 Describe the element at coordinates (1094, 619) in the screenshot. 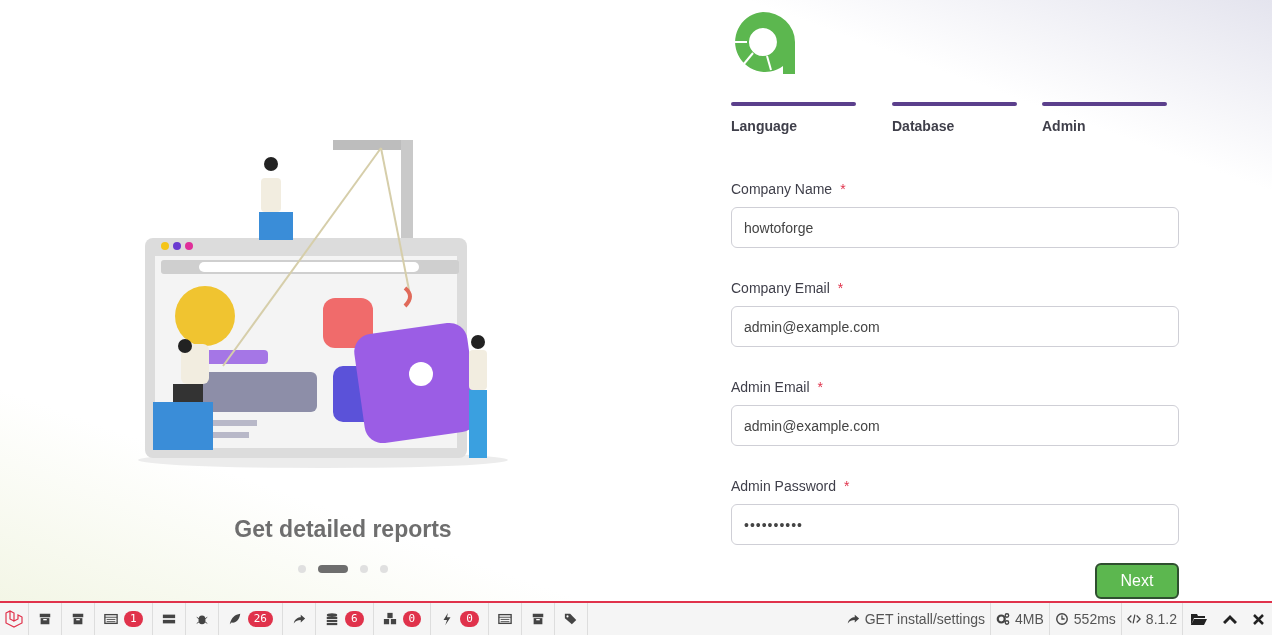

I see `status-text: 552ms` at that location.